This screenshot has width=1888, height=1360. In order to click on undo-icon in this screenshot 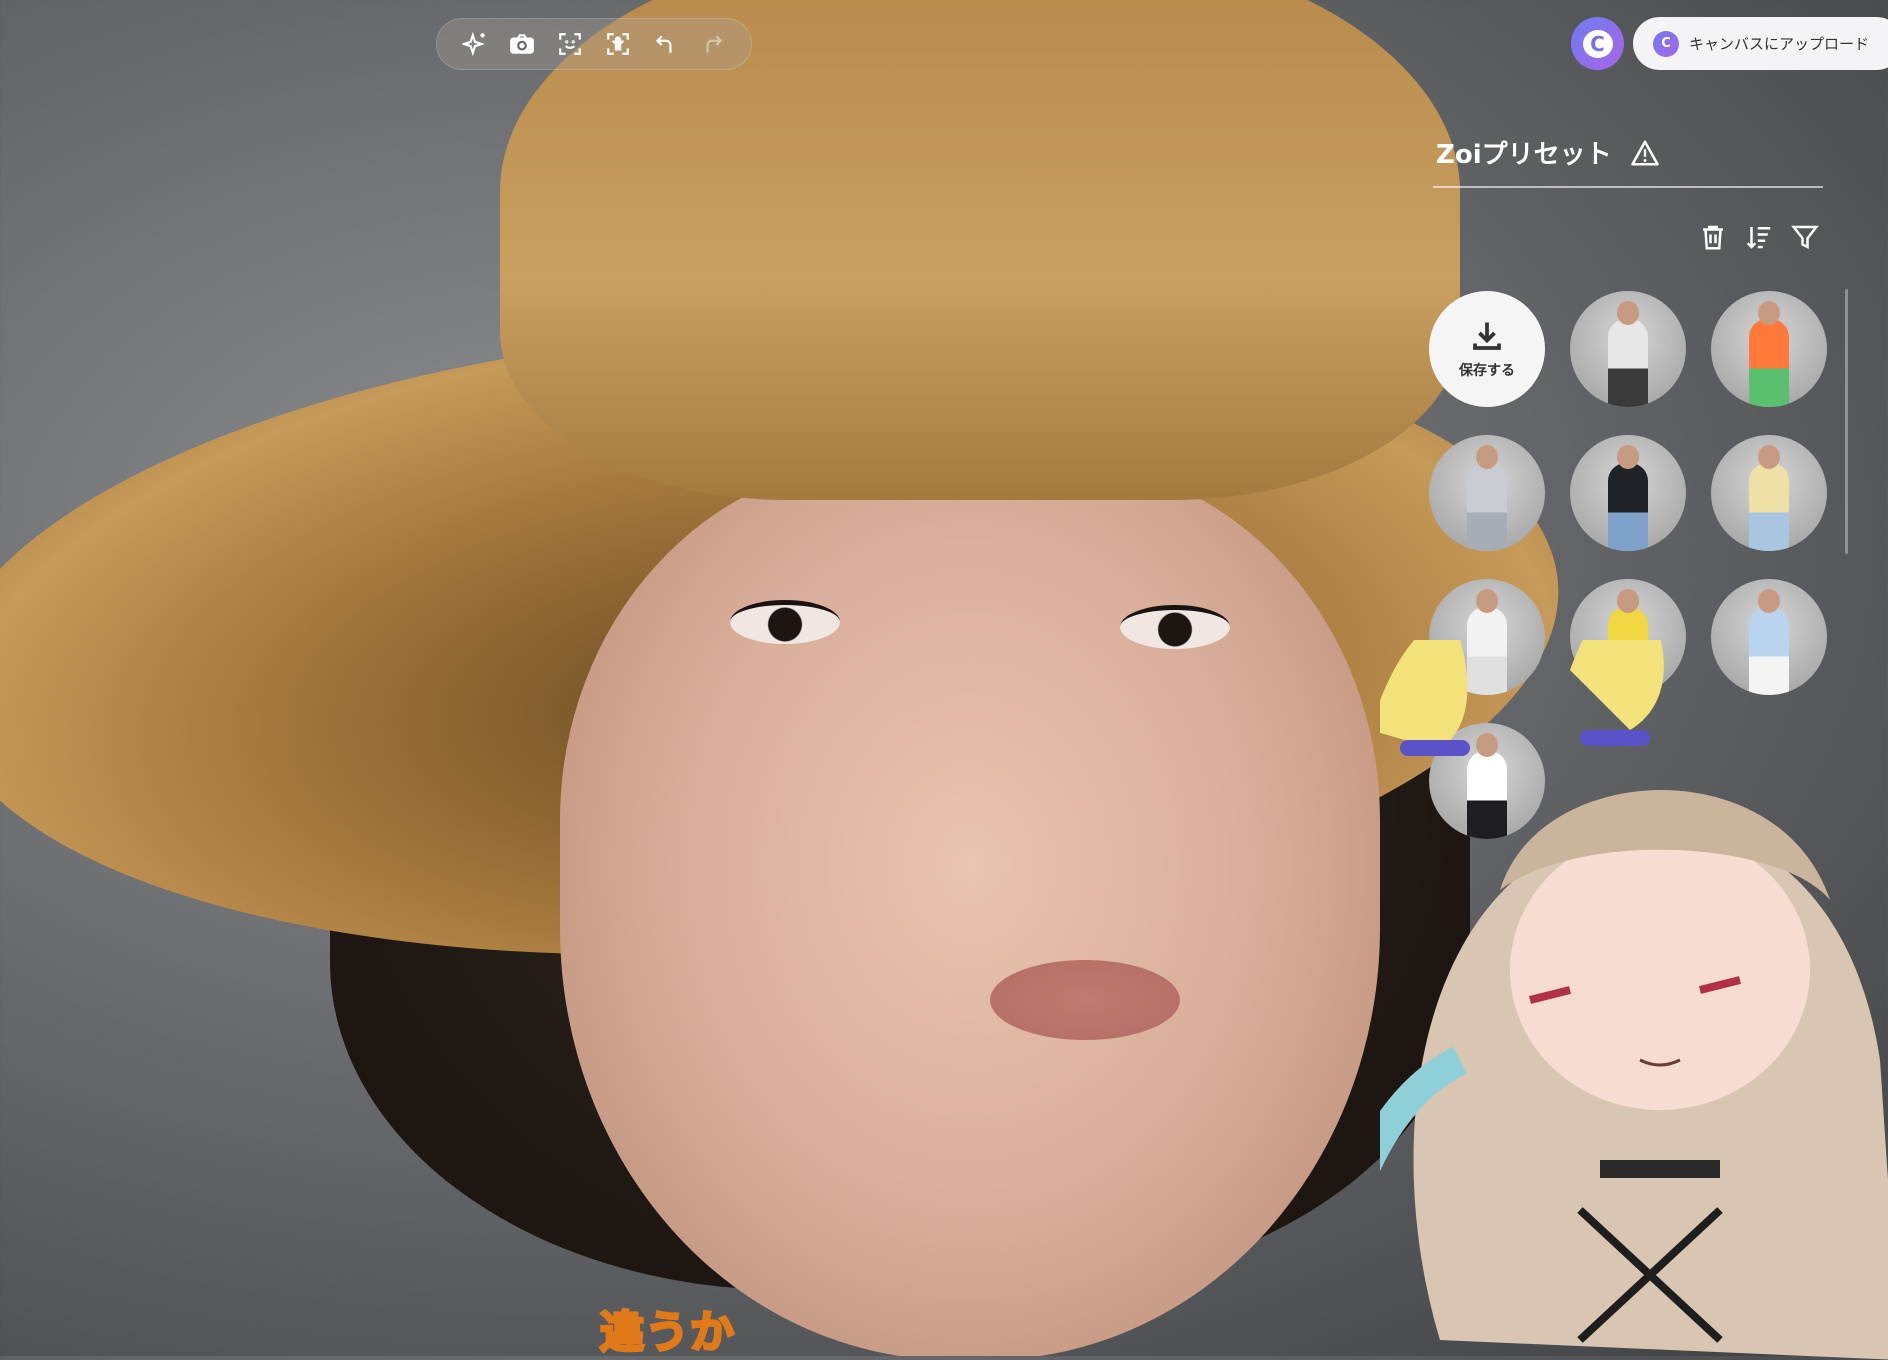, I will do `click(664, 44)`.